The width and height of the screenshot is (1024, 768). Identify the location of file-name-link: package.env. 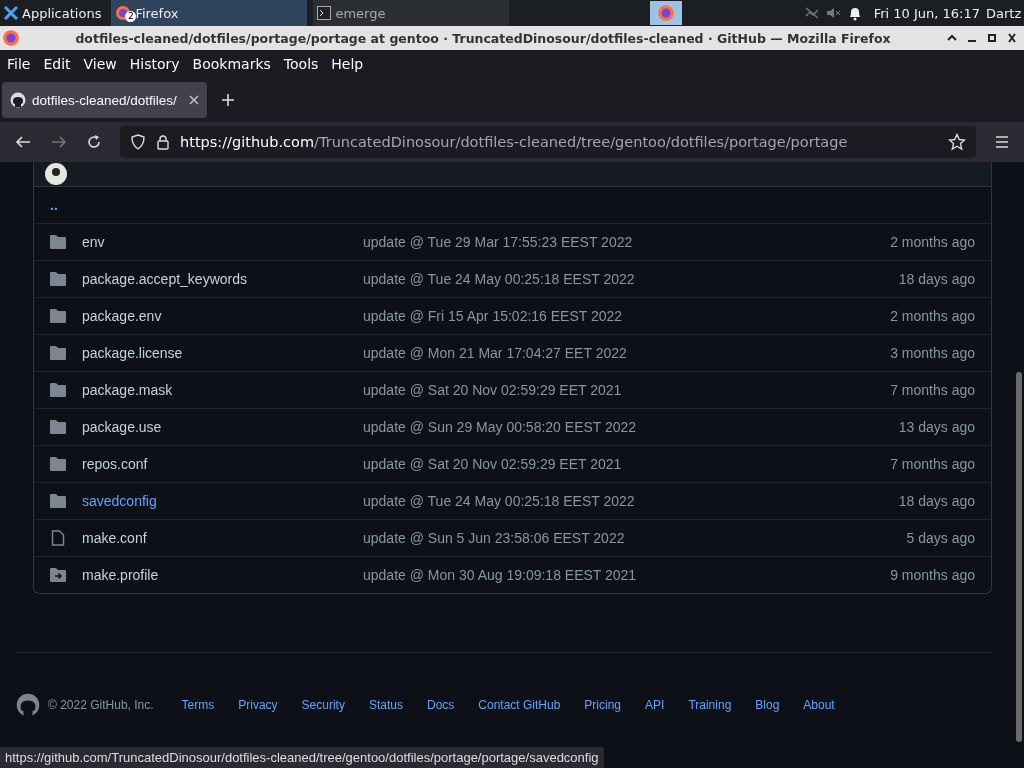
(222, 316).